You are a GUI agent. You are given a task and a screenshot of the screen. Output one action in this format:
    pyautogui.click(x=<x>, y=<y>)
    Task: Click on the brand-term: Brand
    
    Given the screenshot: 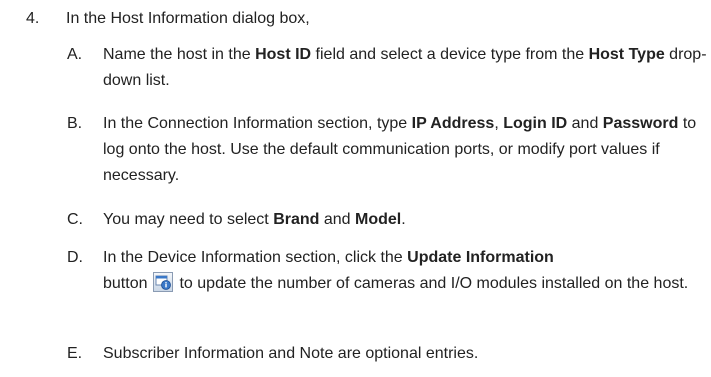 What is the action you would take?
    pyautogui.click(x=296, y=219)
    